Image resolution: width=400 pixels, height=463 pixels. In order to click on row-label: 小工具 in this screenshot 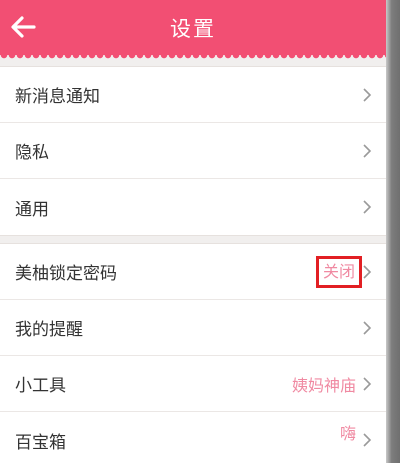, I will do `click(40, 386)`.